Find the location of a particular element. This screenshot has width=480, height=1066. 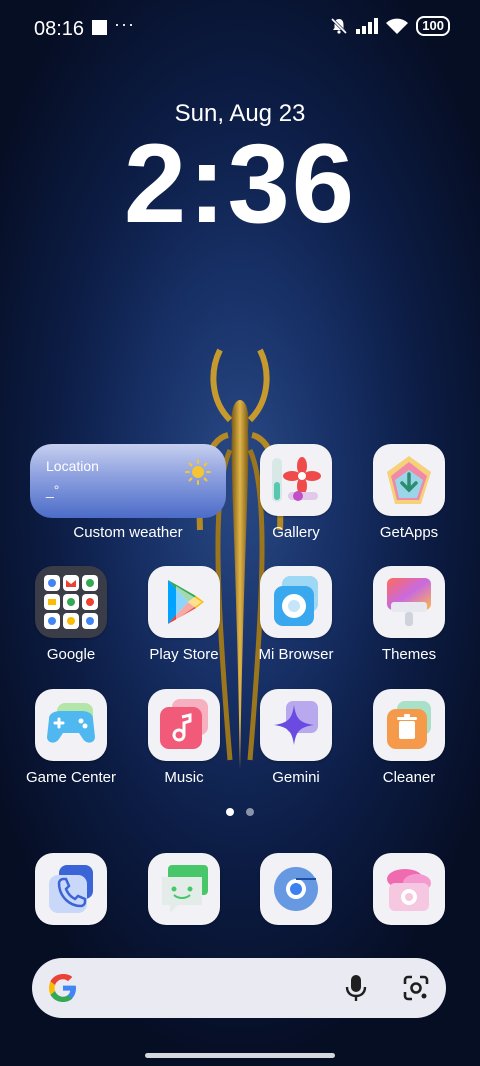

app-getapps: GetApps is located at coordinates (409, 492).